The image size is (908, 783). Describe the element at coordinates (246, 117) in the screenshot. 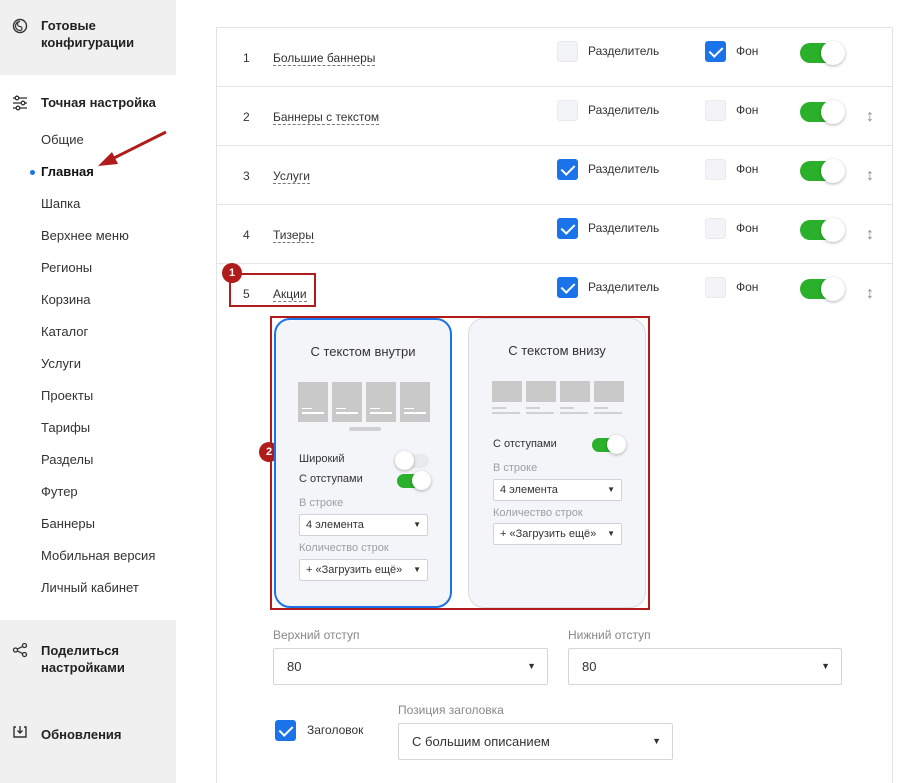

I see `block-number: 2` at that location.